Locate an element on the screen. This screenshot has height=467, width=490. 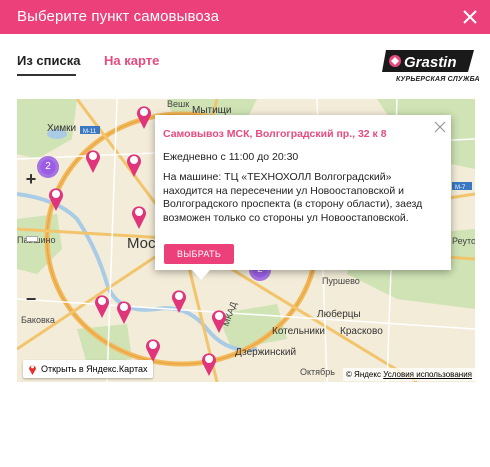
dialog-title: Выберите пункт самовывоза is located at coordinates (118, 16).